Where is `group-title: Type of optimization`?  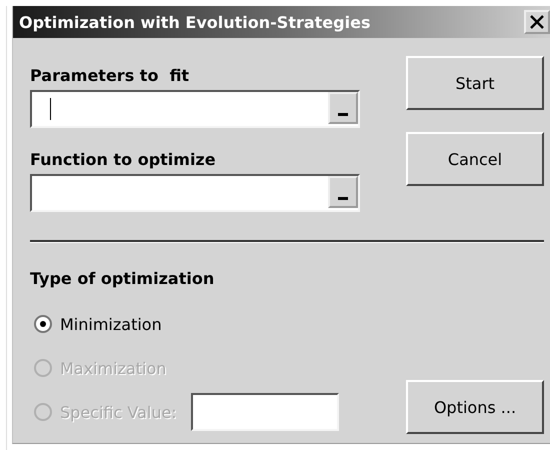 group-title: Type of optimization is located at coordinates (123, 278).